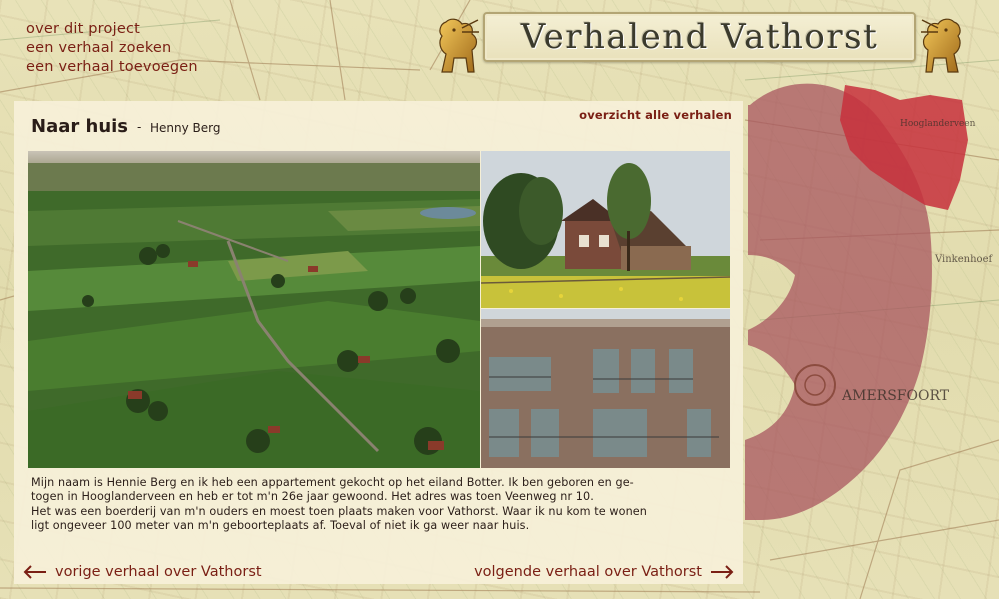 The width and height of the screenshot is (999, 599). What do you see at coordinates (158, 572) in the screenshot?
I see `previous-story-label: vorige verhaal over Vathorst` at bounding box center [158, 572].